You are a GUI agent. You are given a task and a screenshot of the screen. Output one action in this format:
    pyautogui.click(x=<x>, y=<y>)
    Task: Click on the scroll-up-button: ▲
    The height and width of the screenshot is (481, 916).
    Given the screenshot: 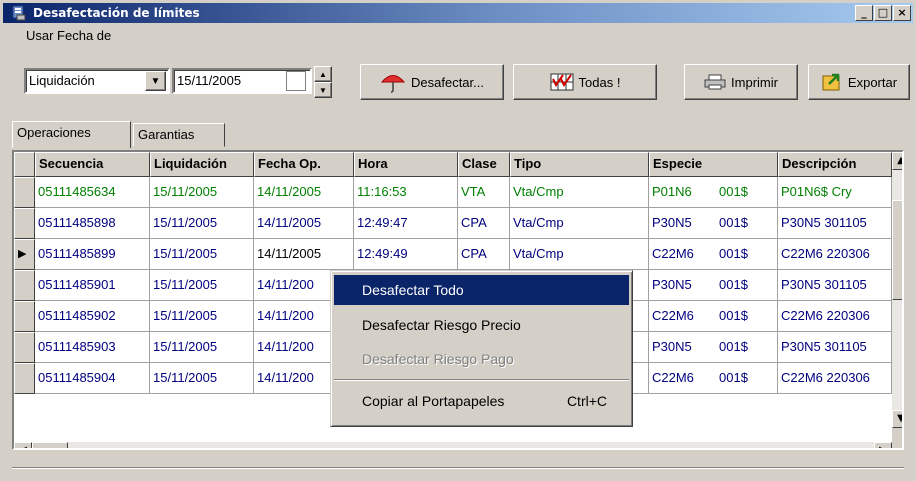 What is the action you would take?
    pyautogui.click(x=897, y=161)
    